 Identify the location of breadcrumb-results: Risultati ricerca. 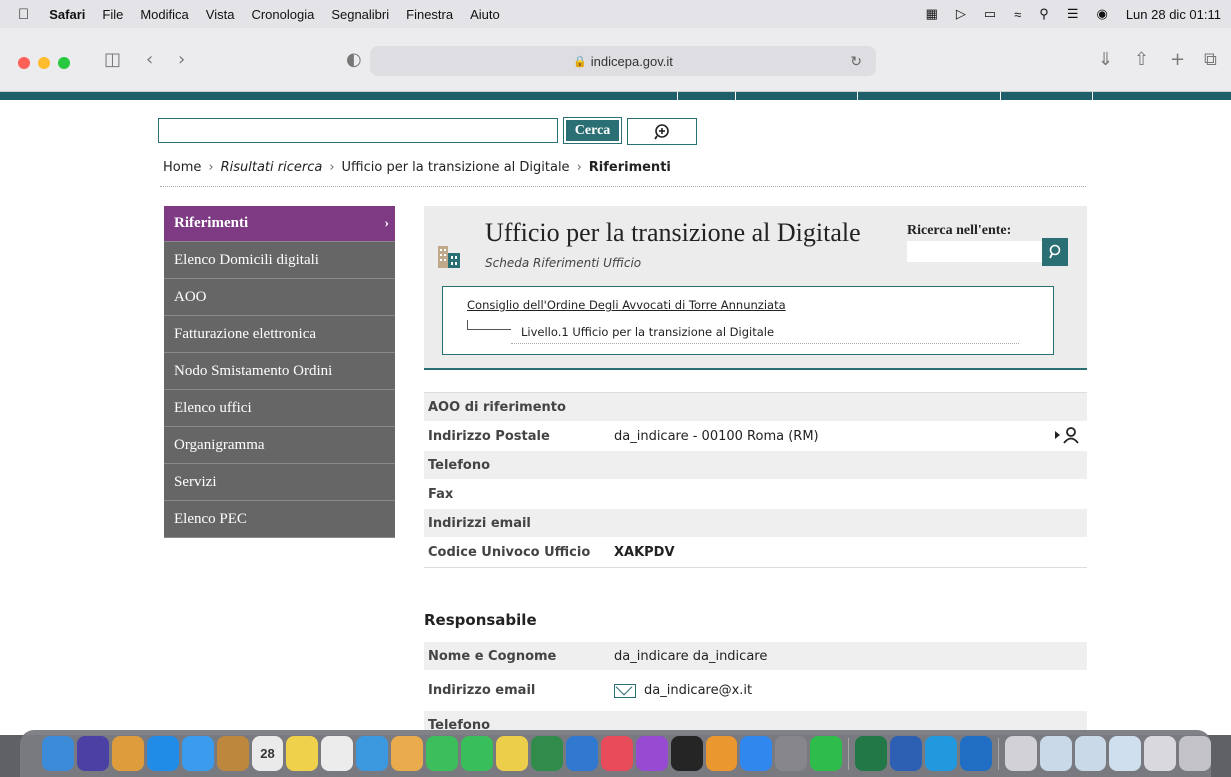
(272, 167).